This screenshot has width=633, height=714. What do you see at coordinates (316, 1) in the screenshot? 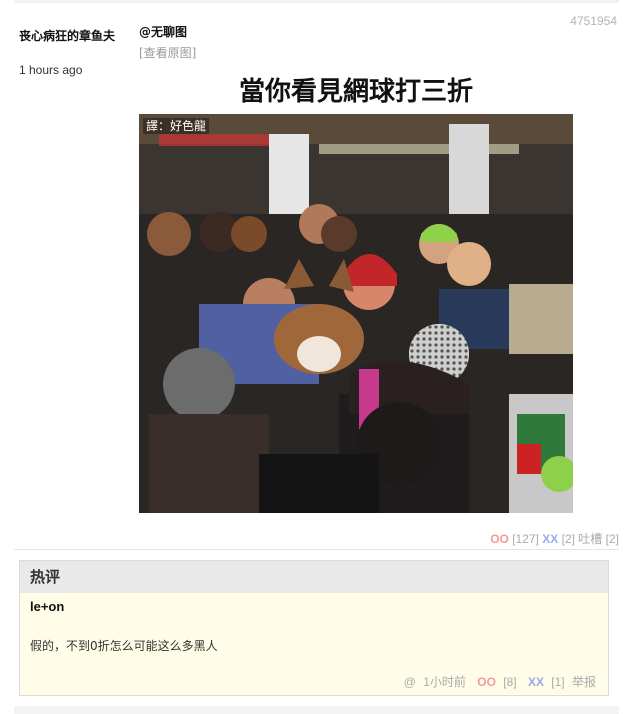
I see `top-rule` at bounding box center [316, 1].